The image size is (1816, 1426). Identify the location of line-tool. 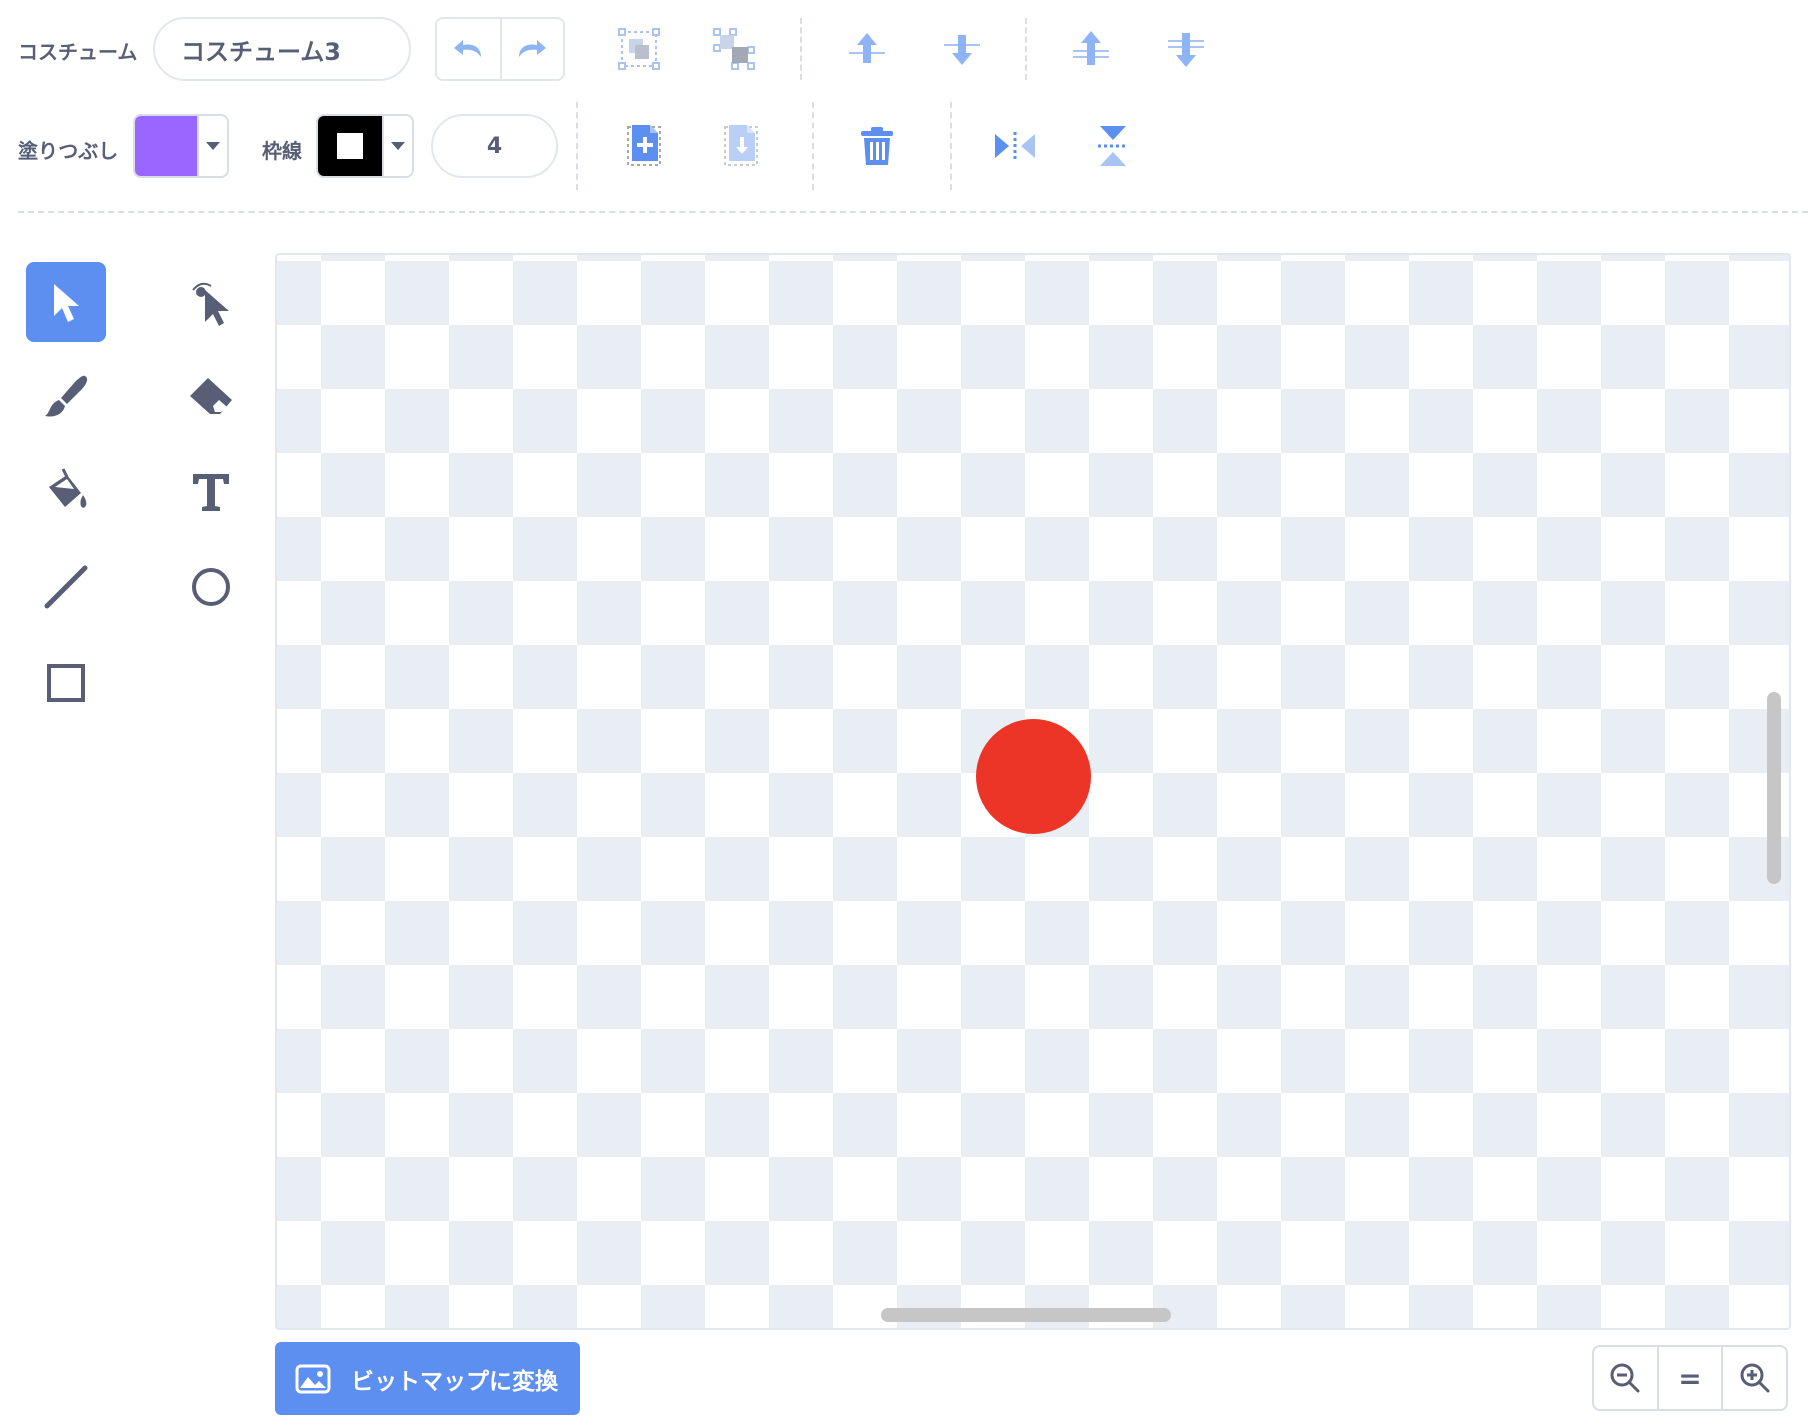
(66, 587).